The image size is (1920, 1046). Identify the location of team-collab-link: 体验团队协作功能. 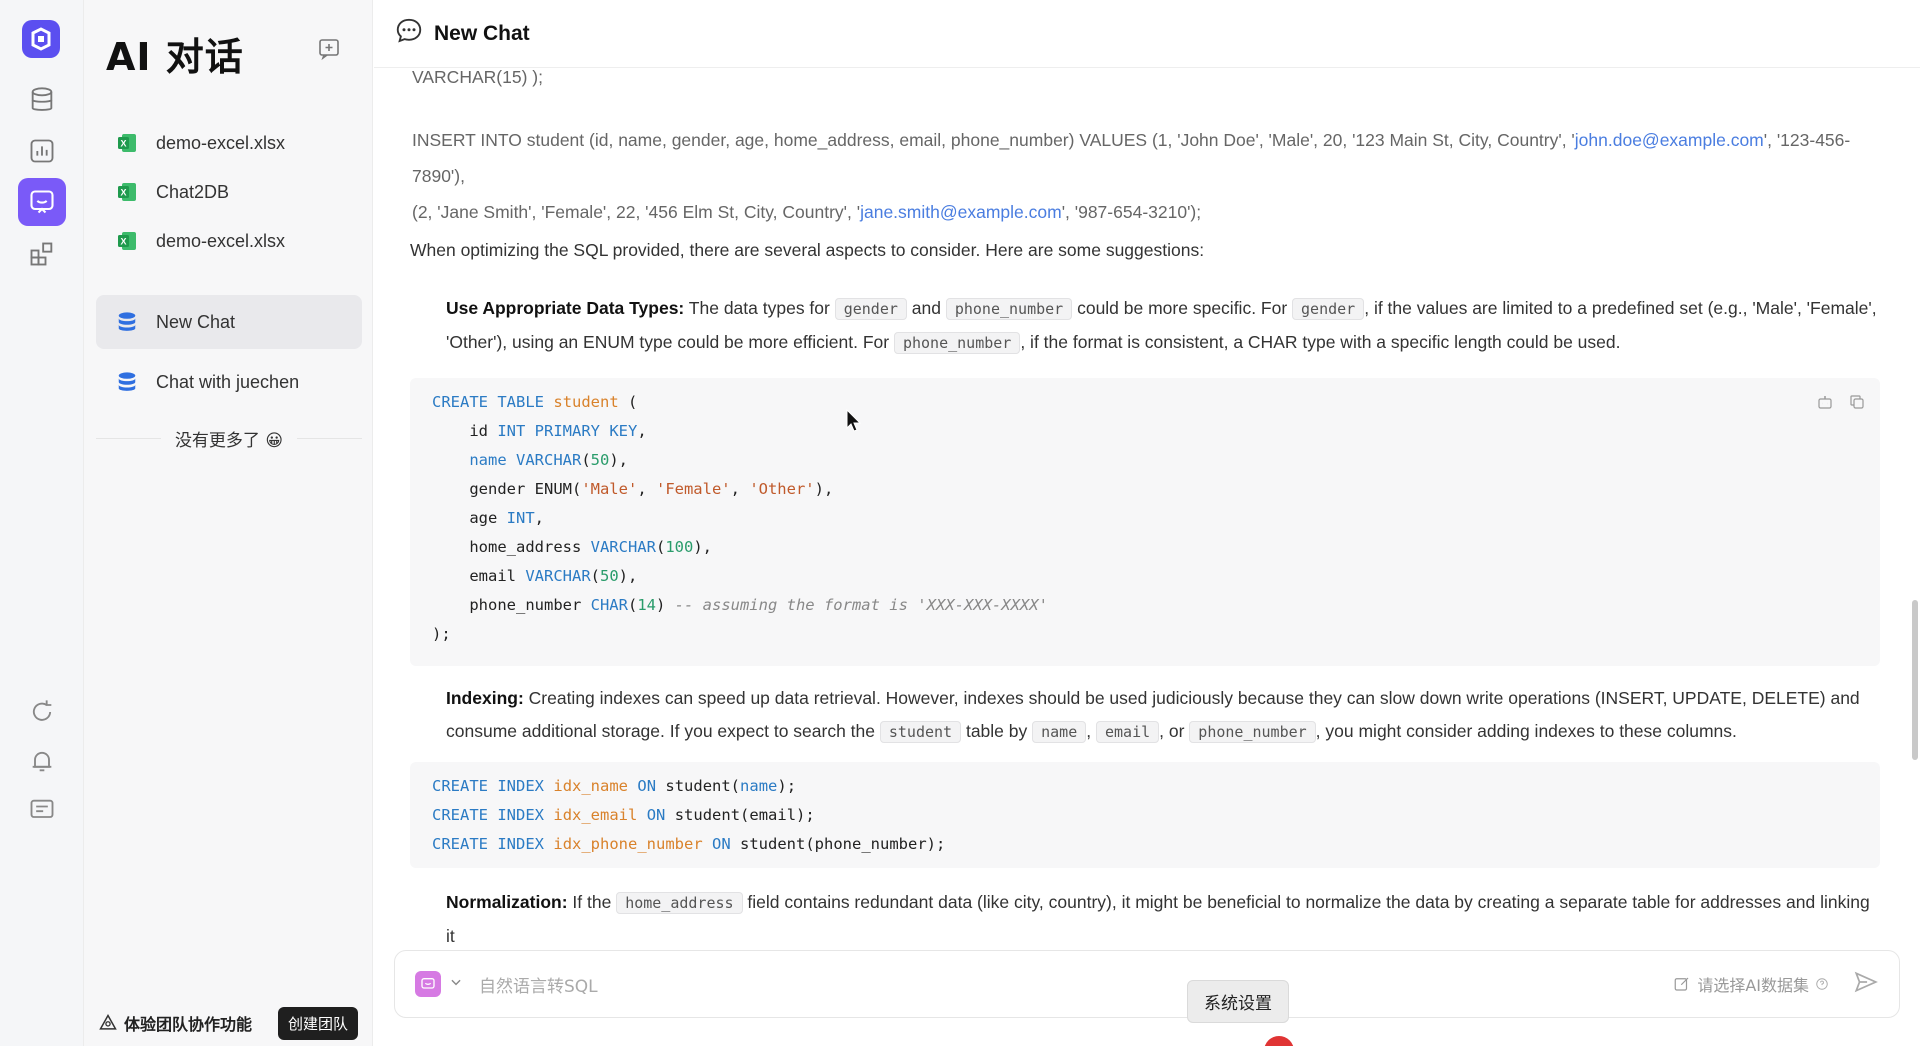
(175, 1023).